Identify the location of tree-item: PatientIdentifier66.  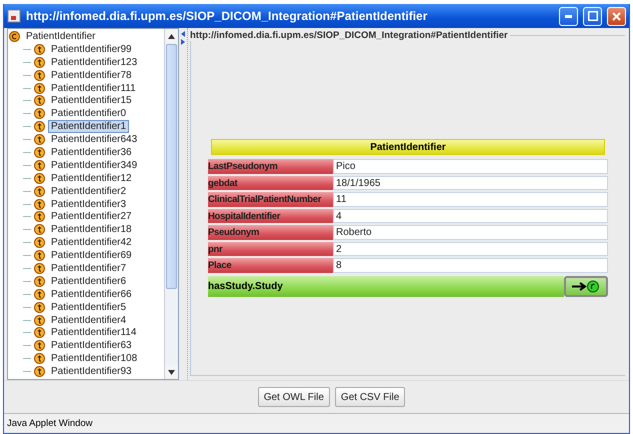
(91, 294).